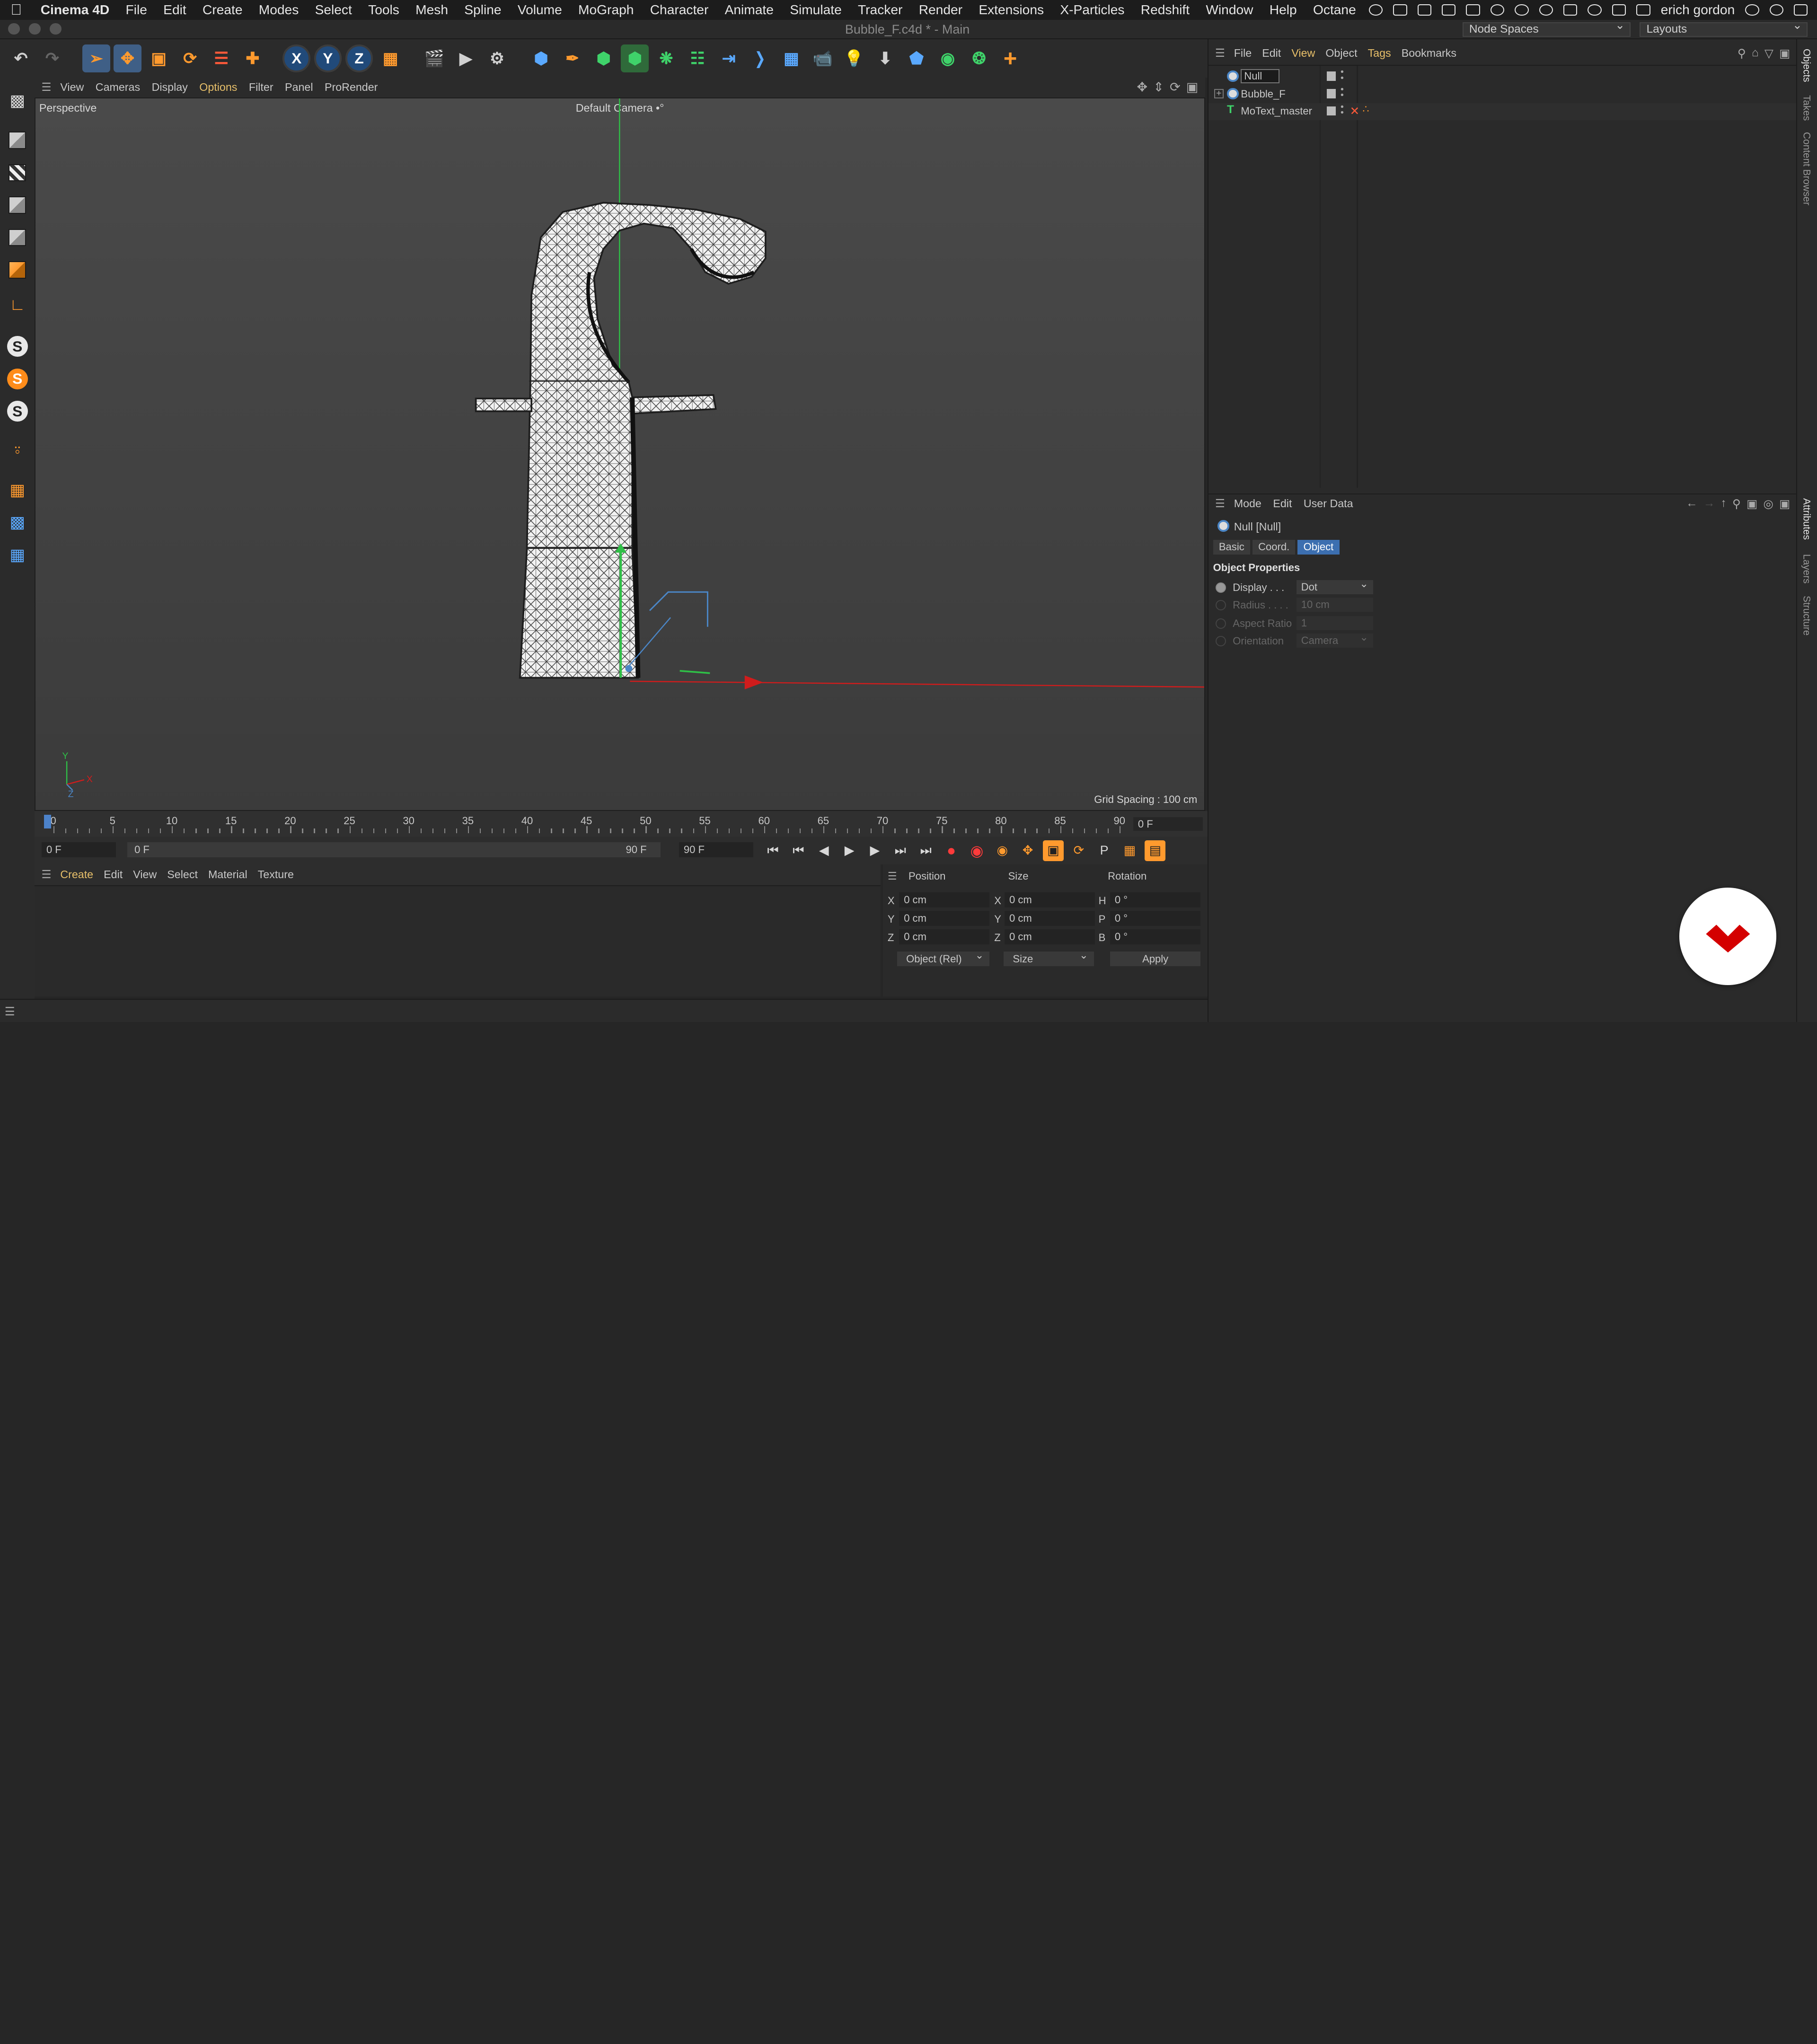 This screenshot has height=2044, width=1817. Describe the element at coordinates (541, 58) in the screenshot. I see `cube-object-icon: ⬢` at that location.